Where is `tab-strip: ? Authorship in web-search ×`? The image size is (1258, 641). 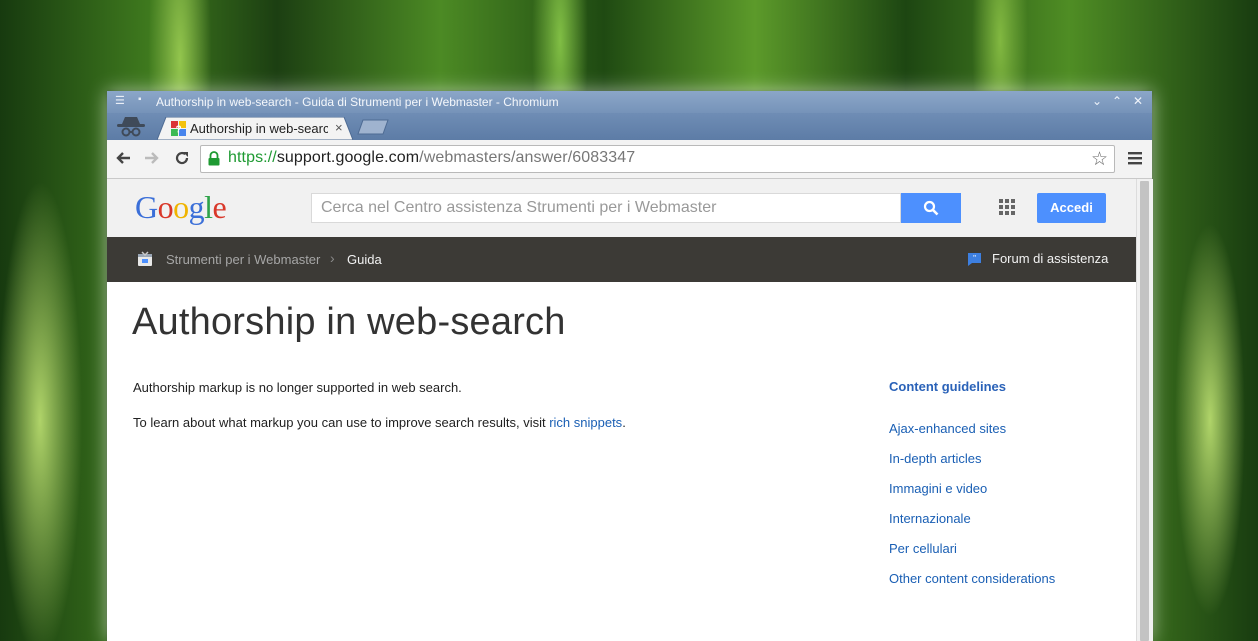
tab-strip: ? Authorship in web-search × is located at coordinates (629, 126).